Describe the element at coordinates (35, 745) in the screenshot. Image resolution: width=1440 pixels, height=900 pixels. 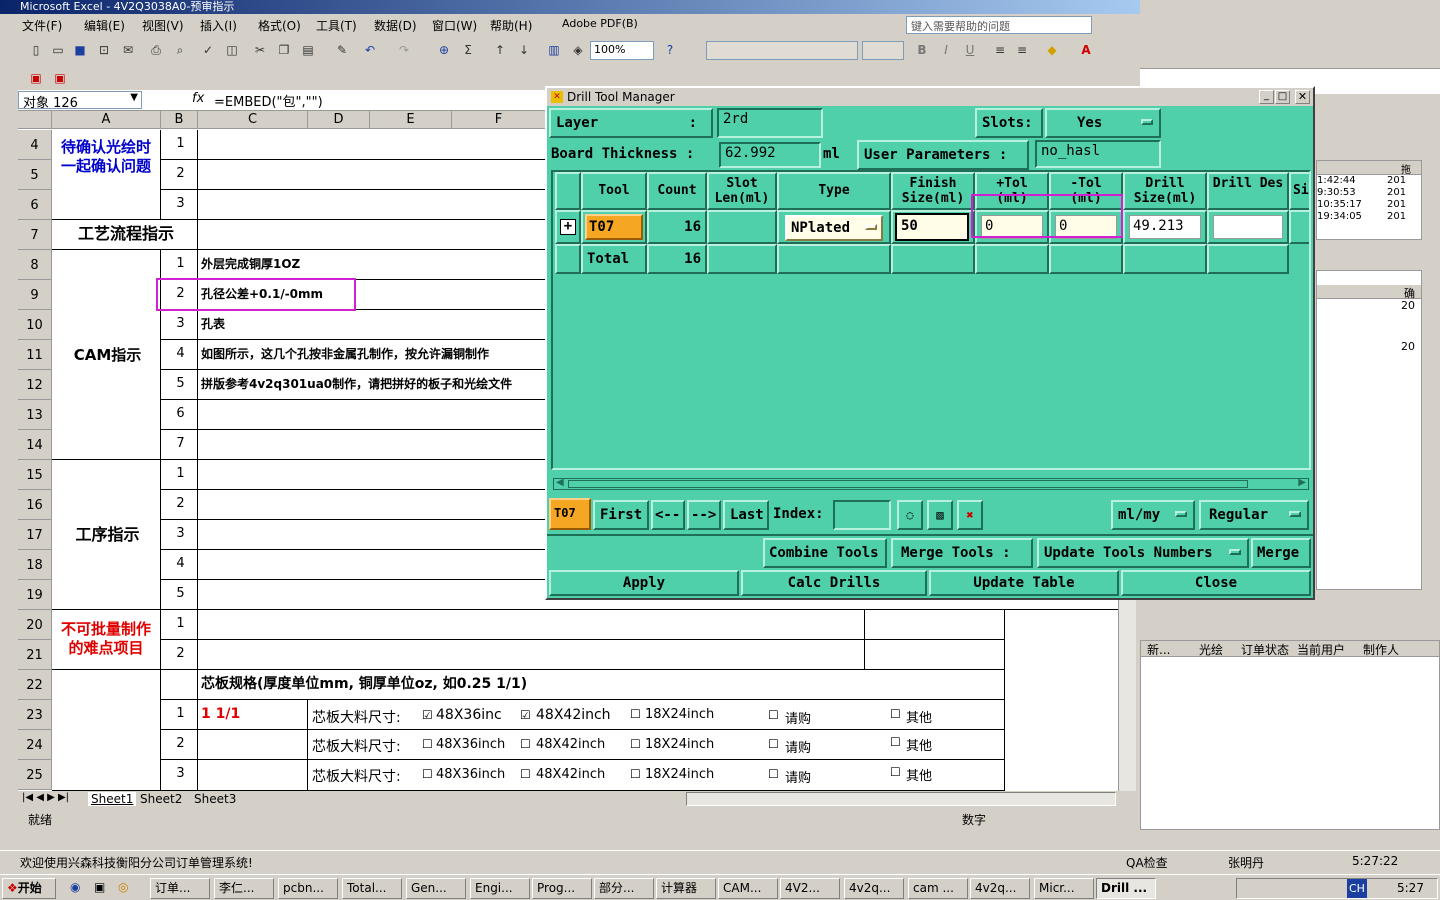
I see `row-header: 24` at that location.